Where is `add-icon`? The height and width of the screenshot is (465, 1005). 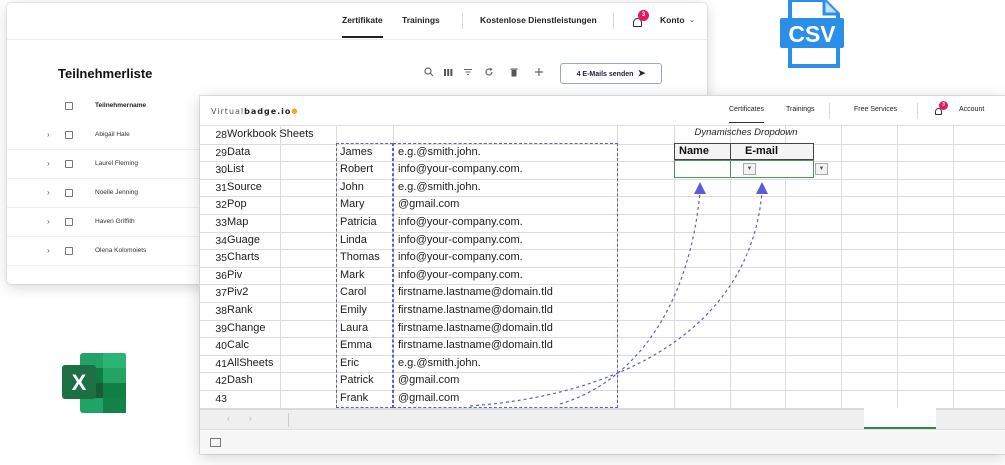 add-icon is located at coordinates (539, 72).